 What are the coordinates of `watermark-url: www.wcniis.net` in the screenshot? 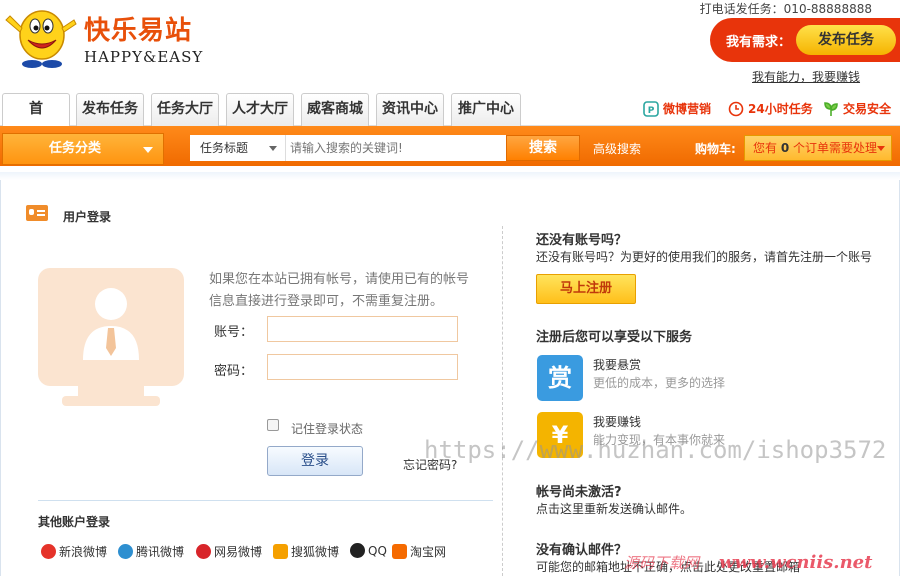 It's located at (796, 562).